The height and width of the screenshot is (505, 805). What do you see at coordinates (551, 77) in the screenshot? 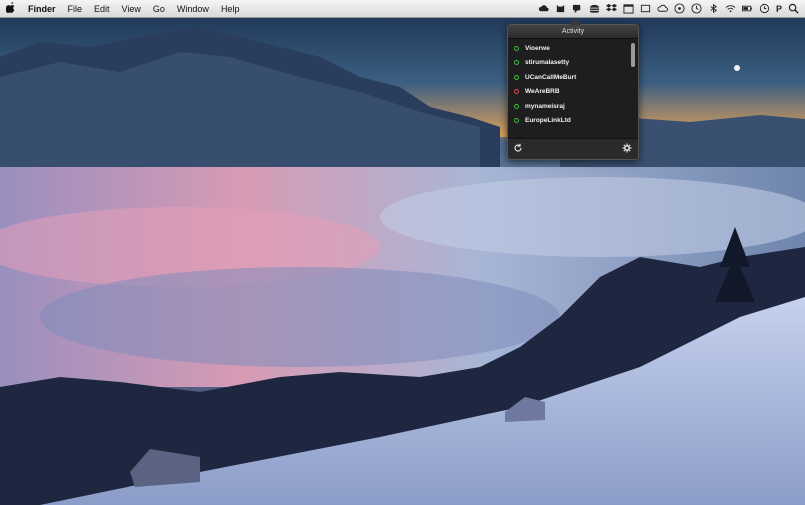
I see `user-name: UCanCallMeBurt` at bounding box center [551, 77].